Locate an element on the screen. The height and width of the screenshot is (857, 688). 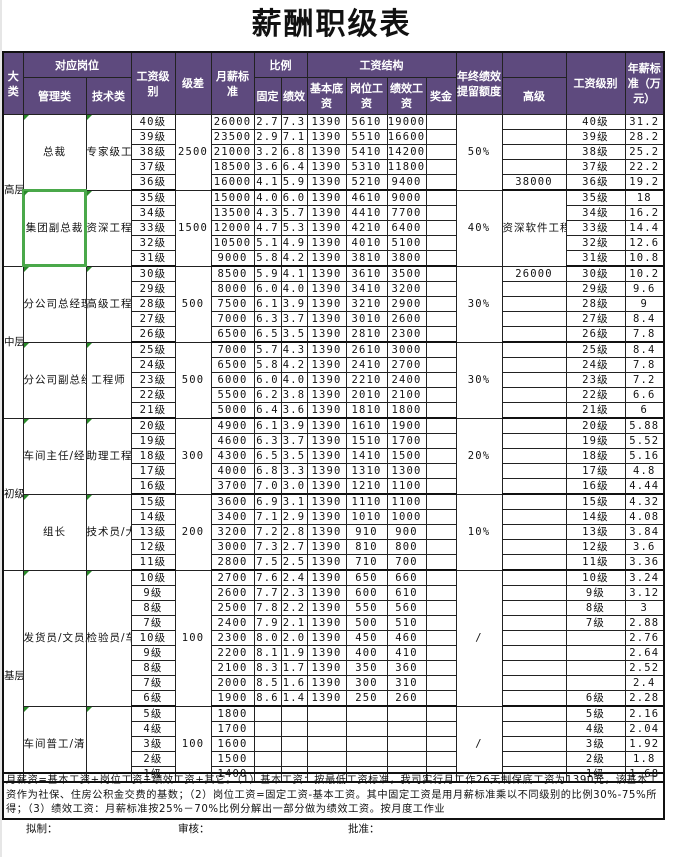
grade2-cell: 32级 is located at coordinates (595, 243).